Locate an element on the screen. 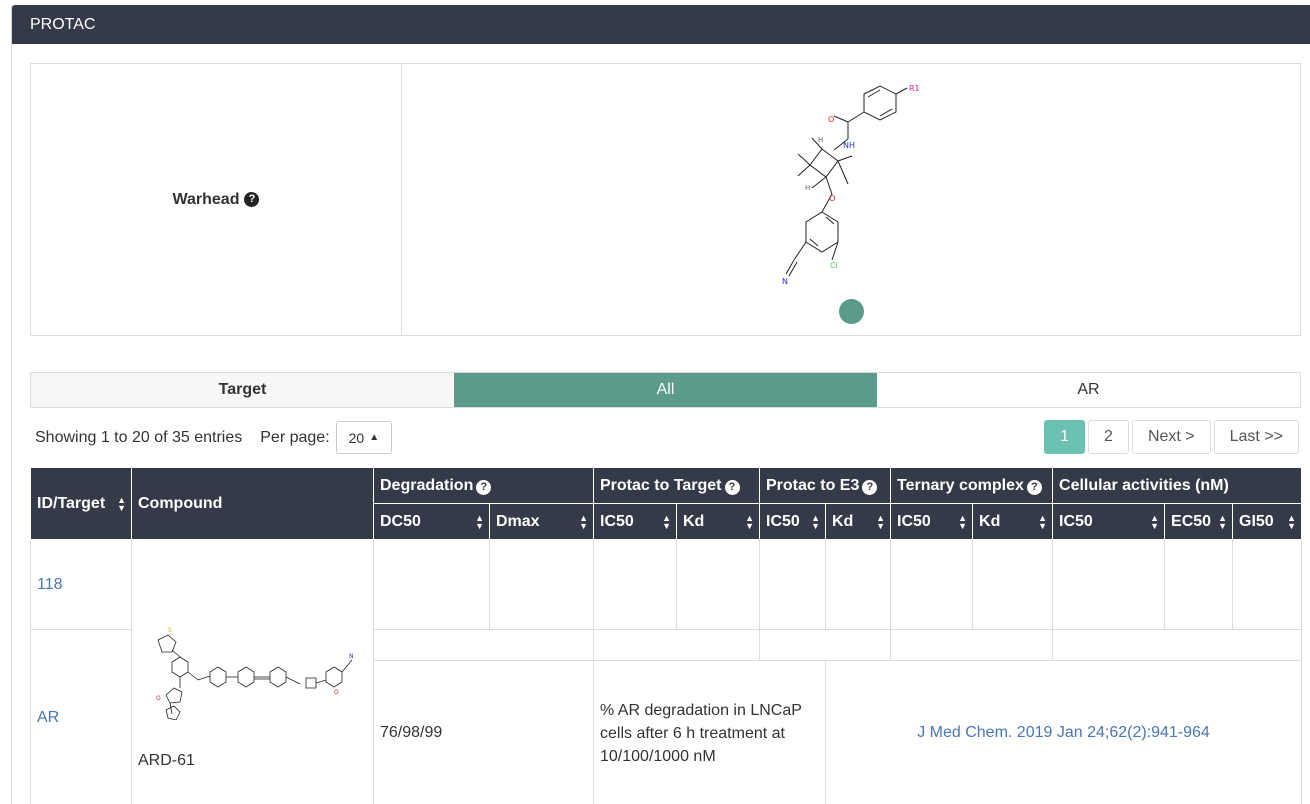  per-page-label: Per page: is located at coordinates (295, 437).